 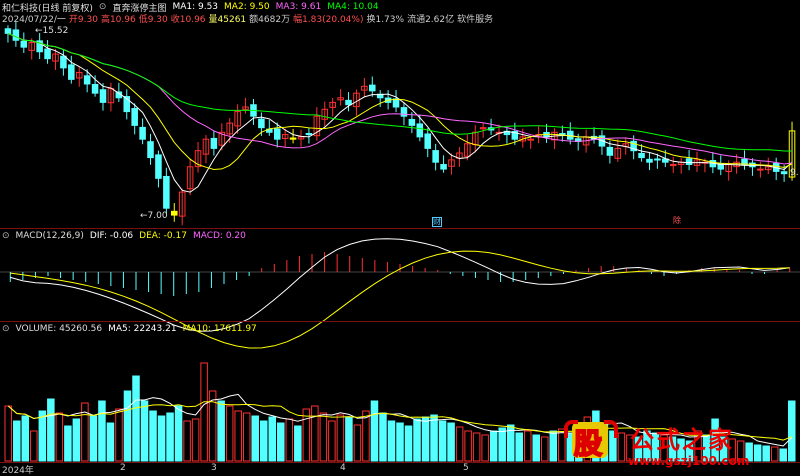 What do you see at coordinates (123, 468) in the screenshot?
I see `axis-label: 2` at bounding box center [123, 468].